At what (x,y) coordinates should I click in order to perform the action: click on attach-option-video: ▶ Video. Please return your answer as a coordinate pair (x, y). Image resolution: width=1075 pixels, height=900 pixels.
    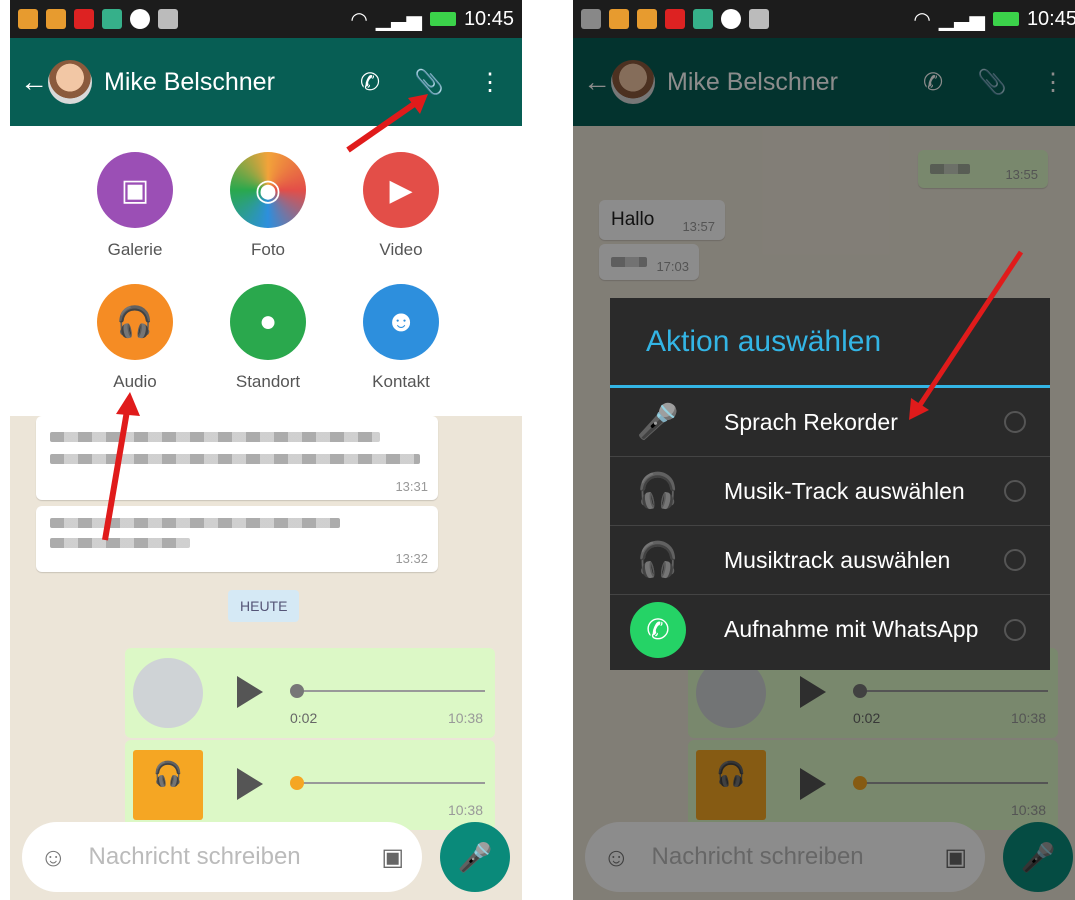
    Looking at the image, I should click on (401, 206).